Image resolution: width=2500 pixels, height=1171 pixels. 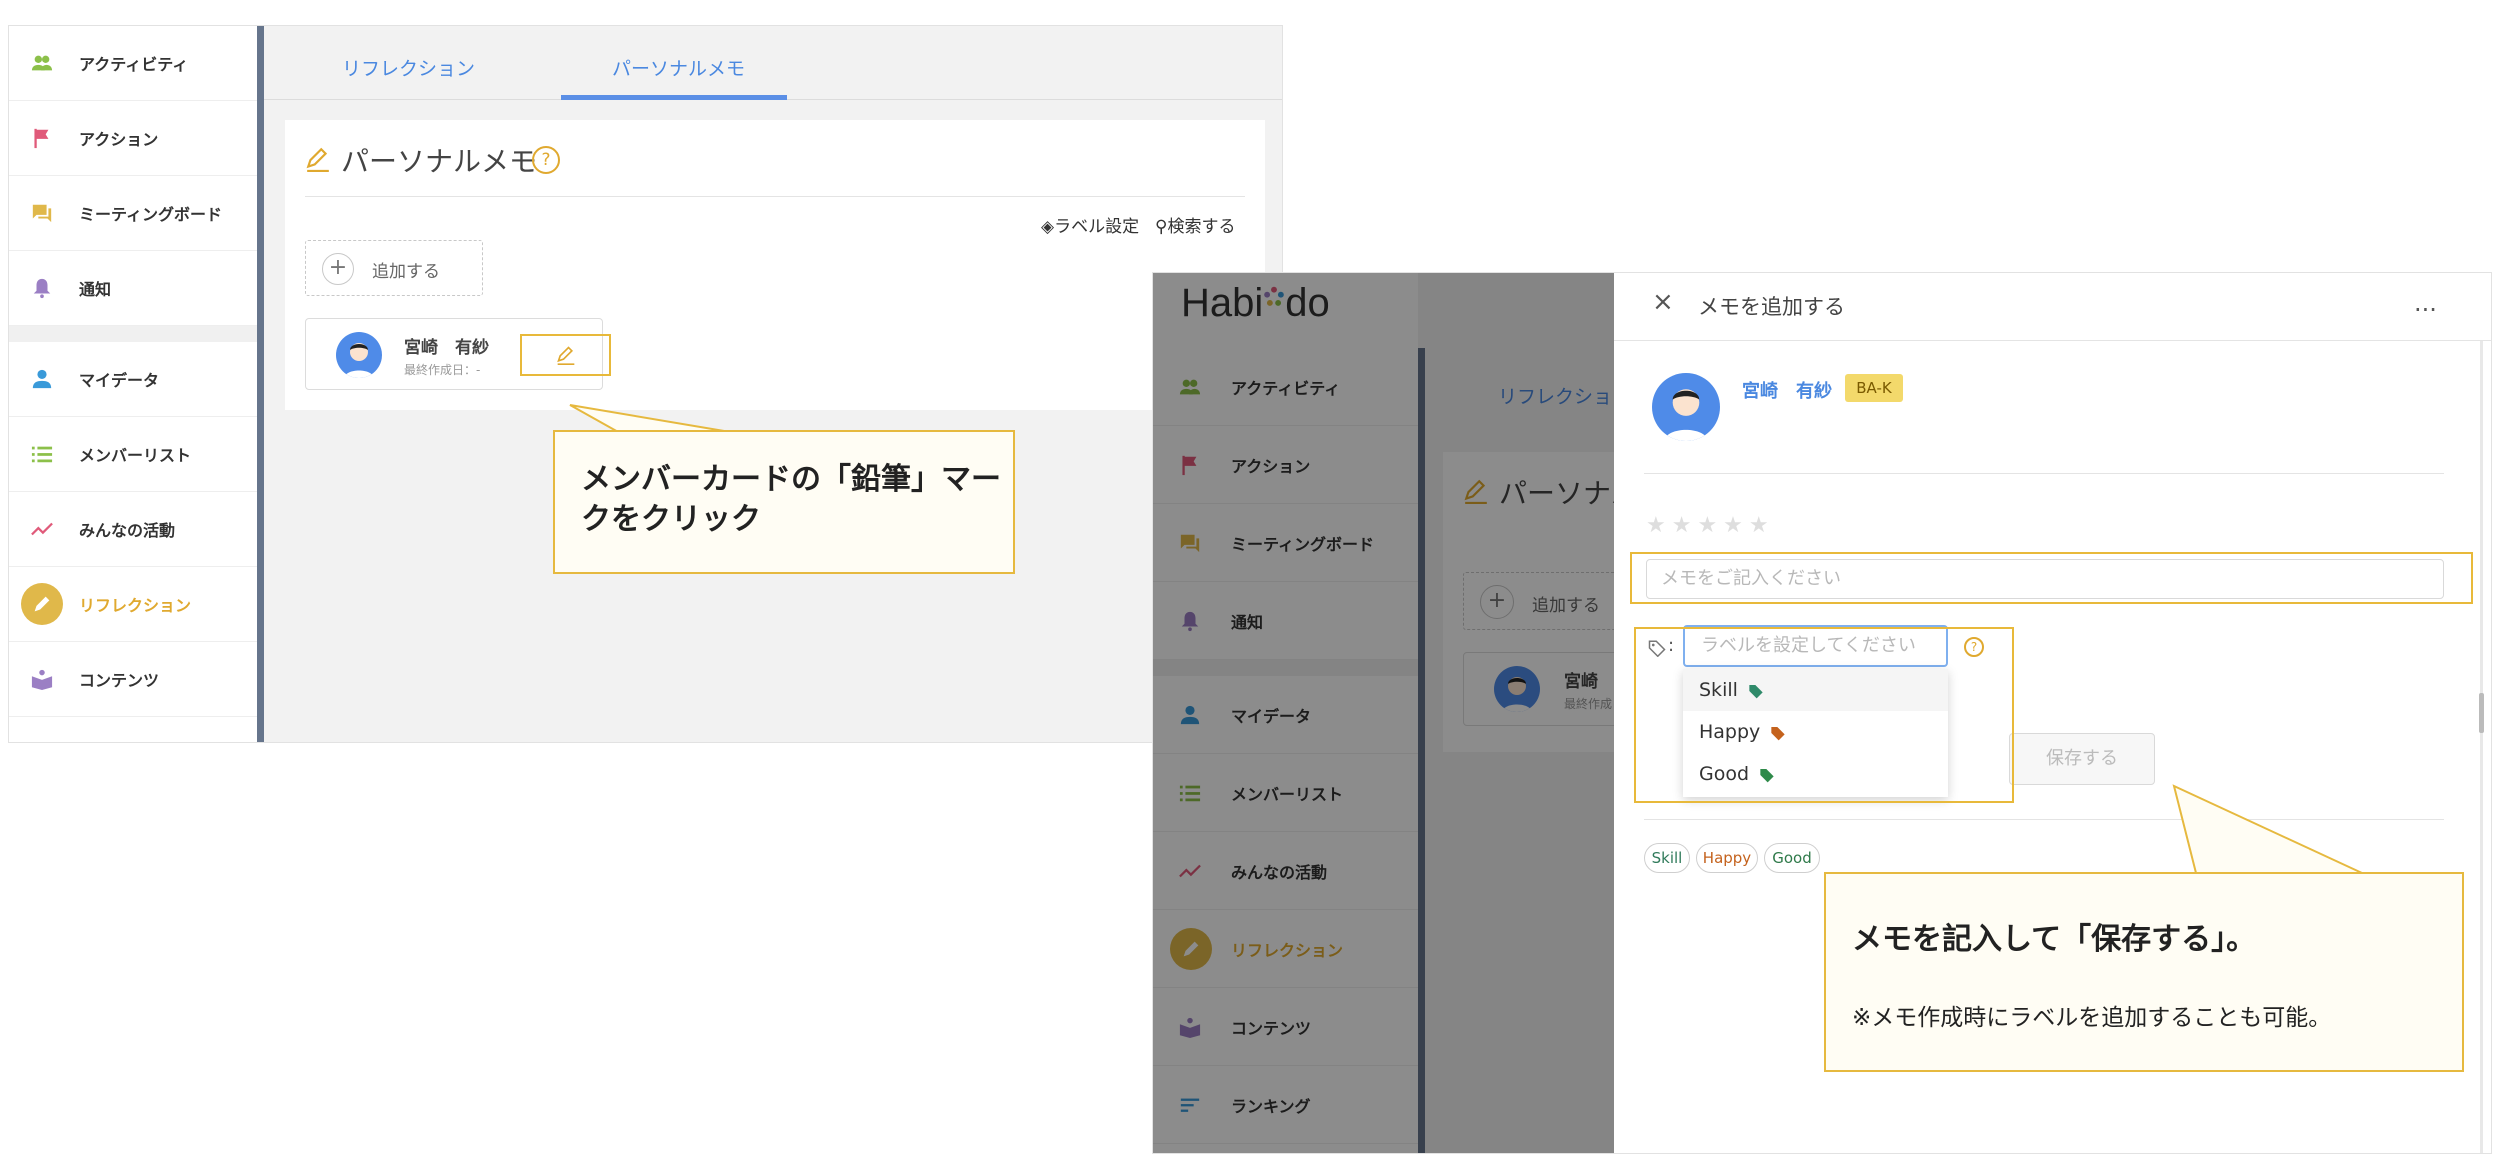 I want to click on sidebar-item-my-data: マイデータ, so click(x=133, y=379).